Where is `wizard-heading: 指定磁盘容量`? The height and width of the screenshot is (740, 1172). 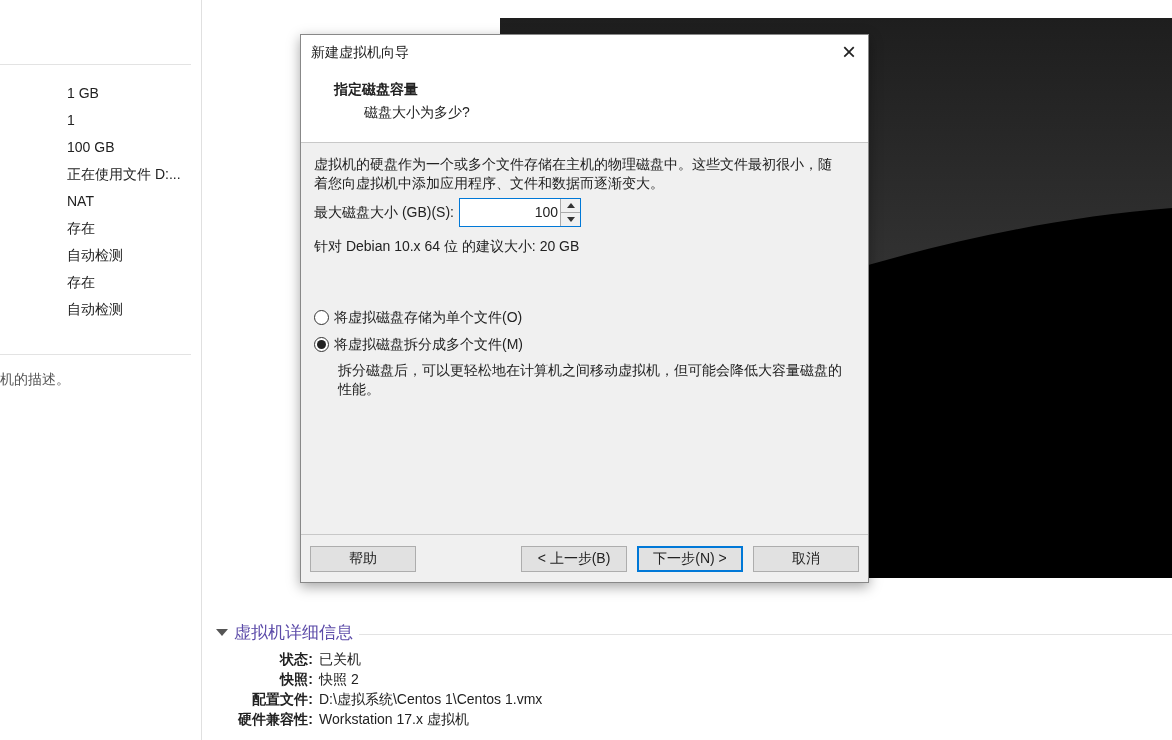
wizard-heading: 指定磁盘容量 is located at coordinates (376, 89).